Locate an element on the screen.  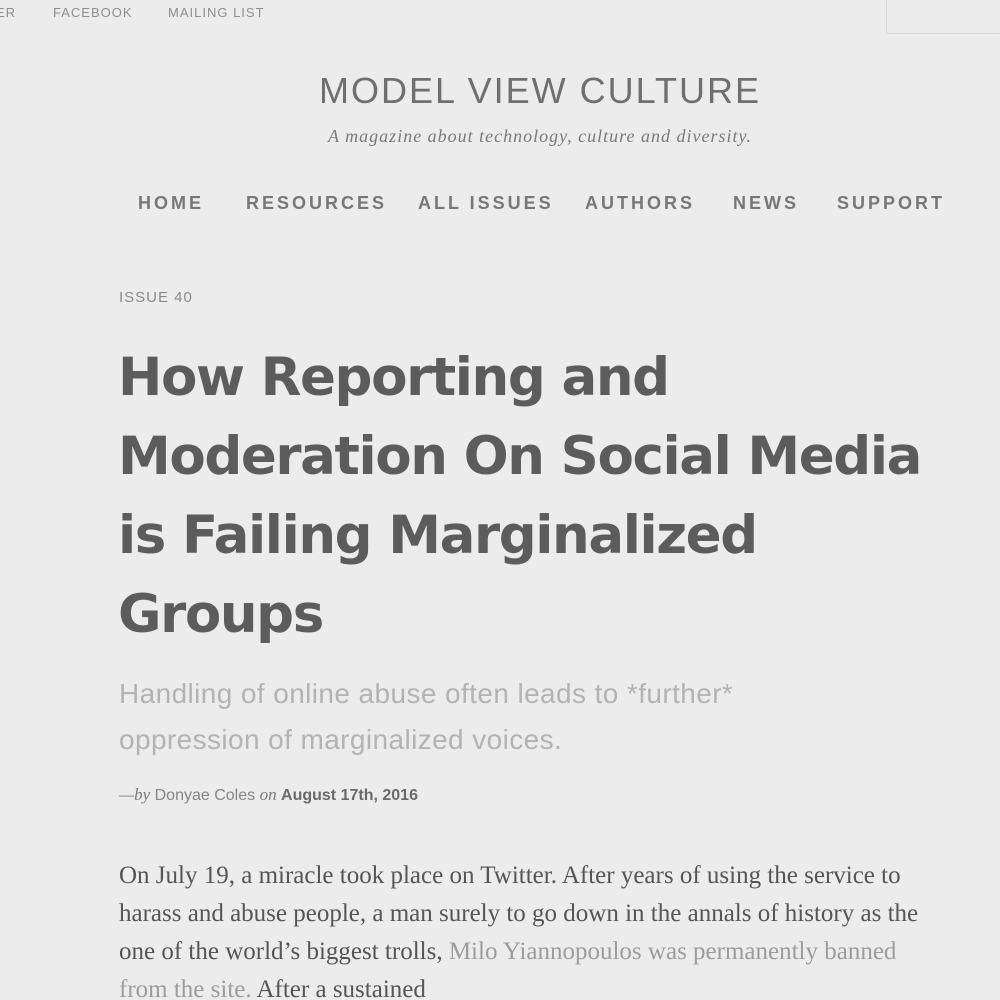
nav-item-home: HOME is located at coordinates (171, 203).